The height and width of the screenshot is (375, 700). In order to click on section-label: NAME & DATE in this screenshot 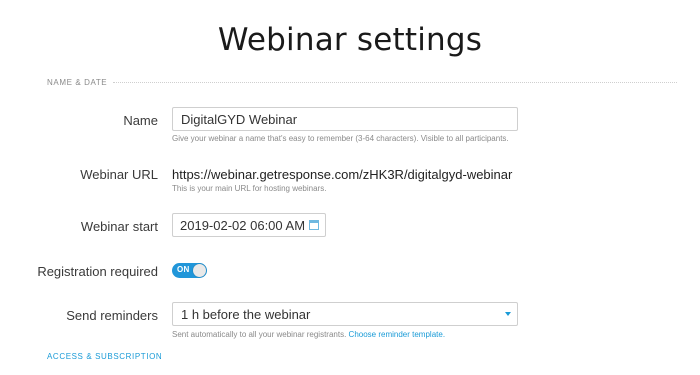, I will do `click(77, 82)`.